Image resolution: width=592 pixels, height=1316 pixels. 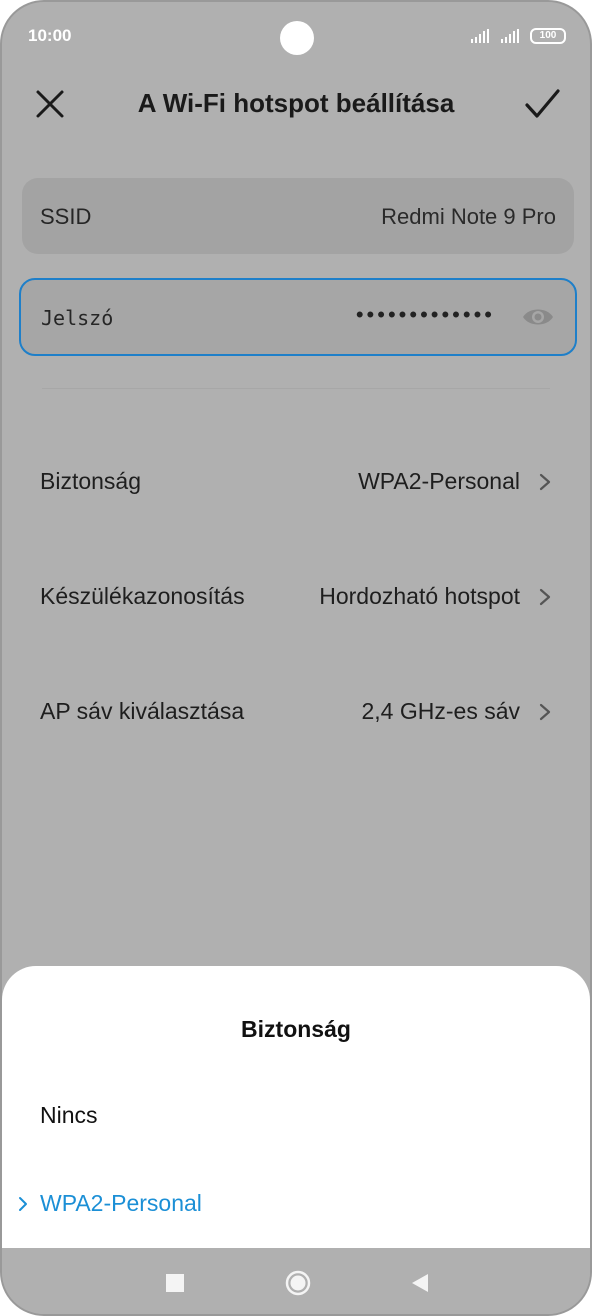 What do you see at coordinates (468, 216) in the screenshot?
I see `ssid-value: Redmi Note 9 Pro` at bounding box center [468, 216].